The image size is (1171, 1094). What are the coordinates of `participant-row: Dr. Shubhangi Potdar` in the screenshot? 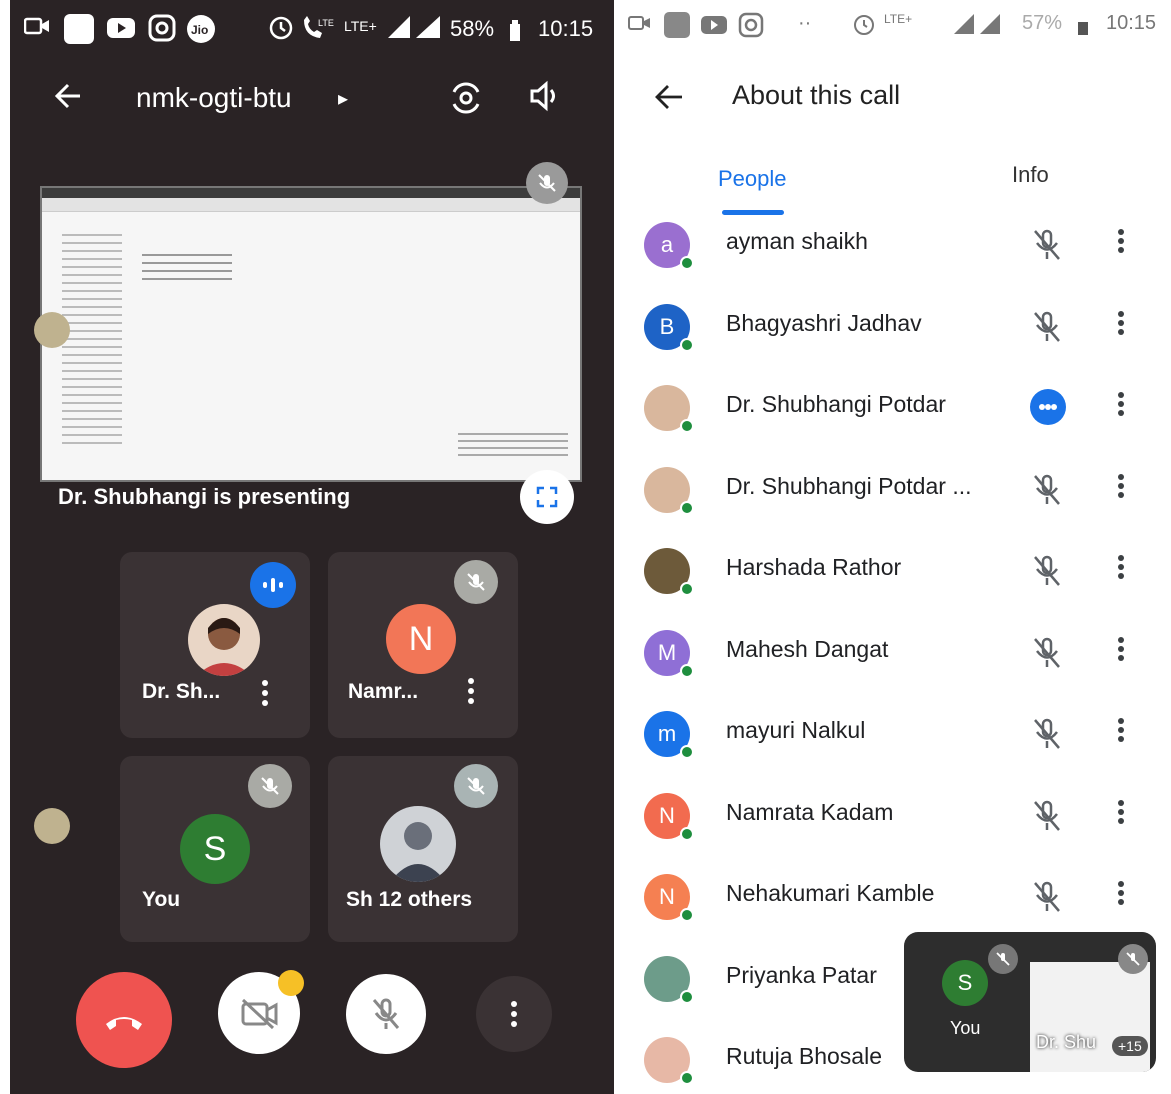 It's located at (896, 407).